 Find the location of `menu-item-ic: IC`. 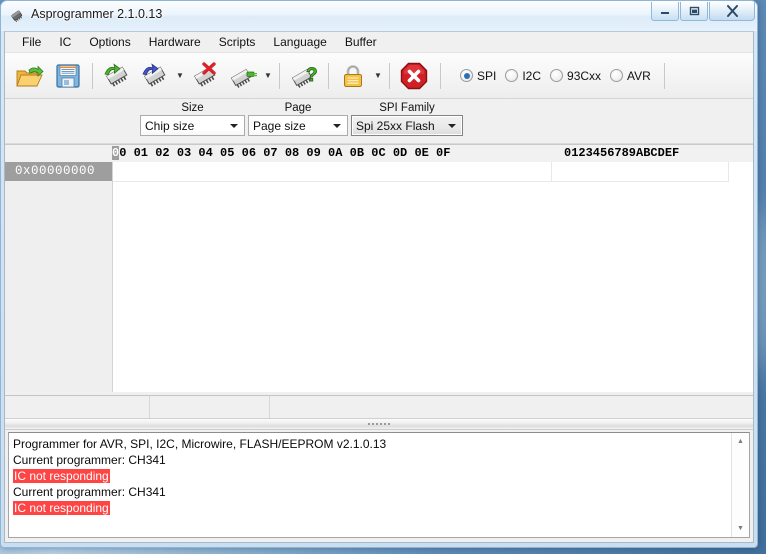

menu-item-ic: IC is located at coordinates (65, 42).